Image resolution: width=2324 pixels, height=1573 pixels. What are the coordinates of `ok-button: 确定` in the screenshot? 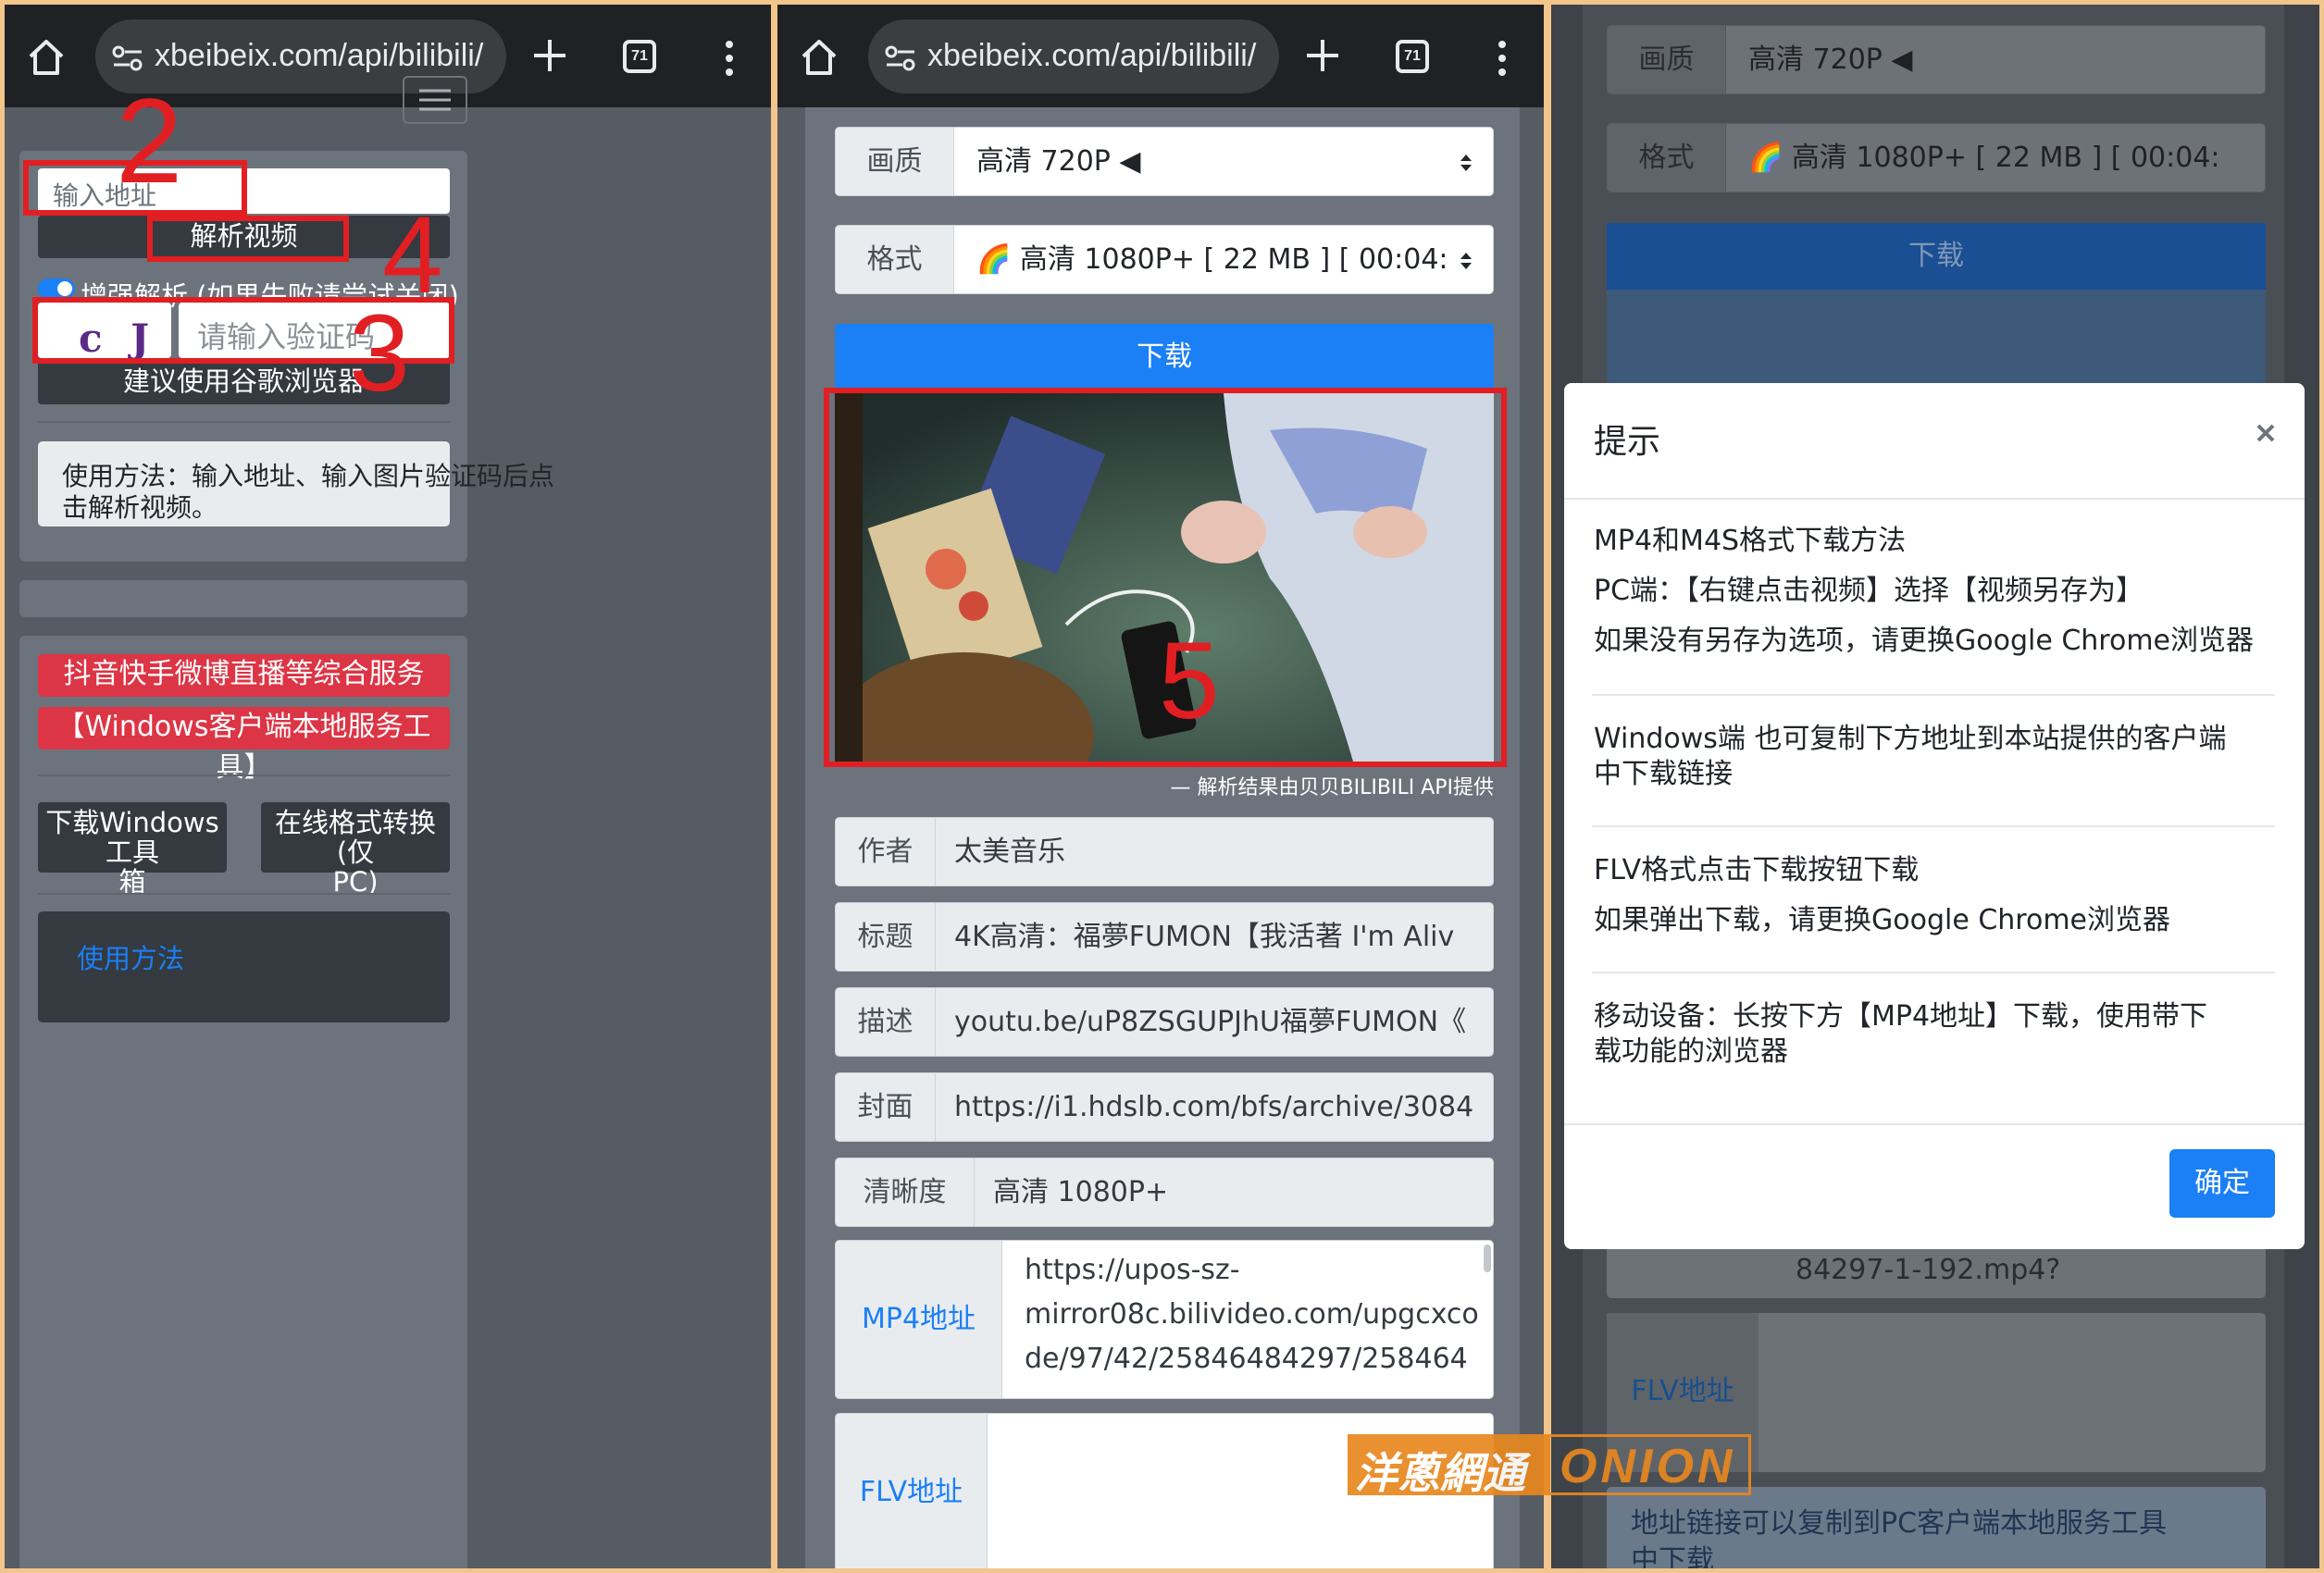 It's located at (2222, 1183).